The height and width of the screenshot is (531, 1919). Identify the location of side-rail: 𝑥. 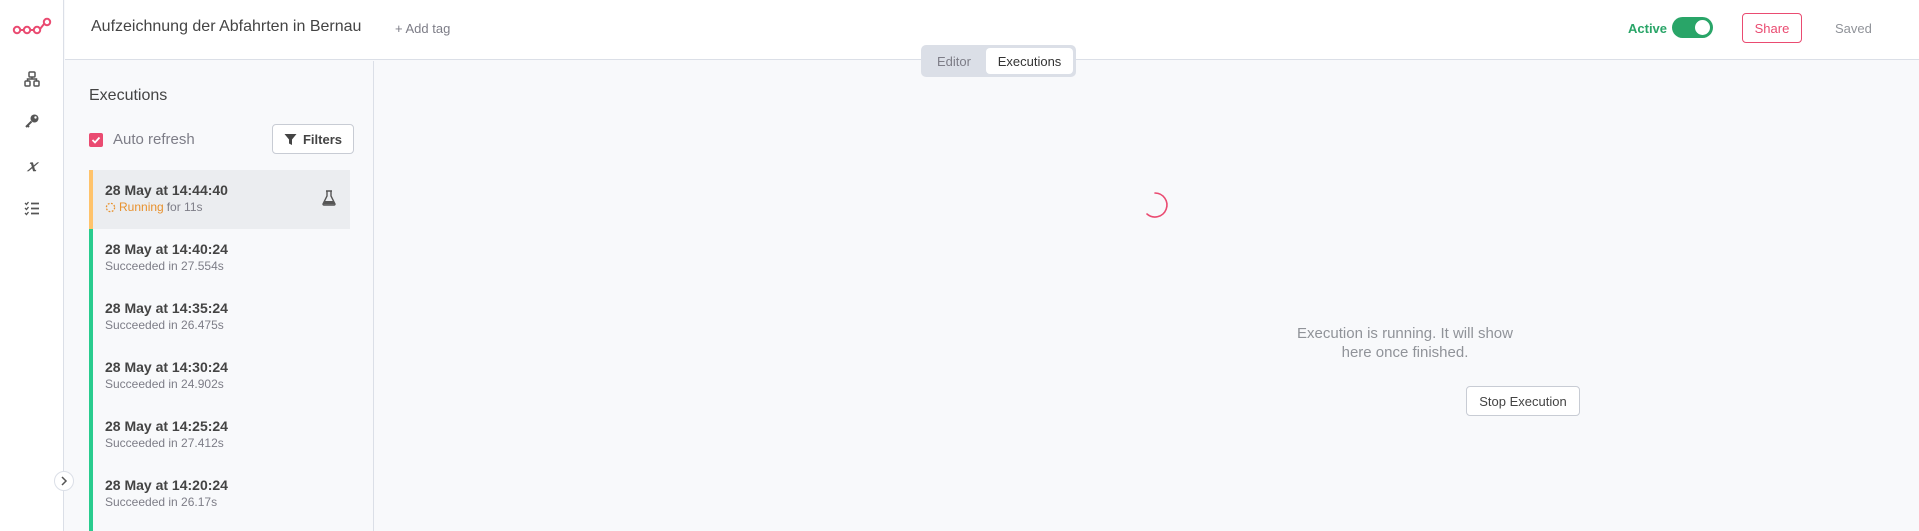
(37, 265).